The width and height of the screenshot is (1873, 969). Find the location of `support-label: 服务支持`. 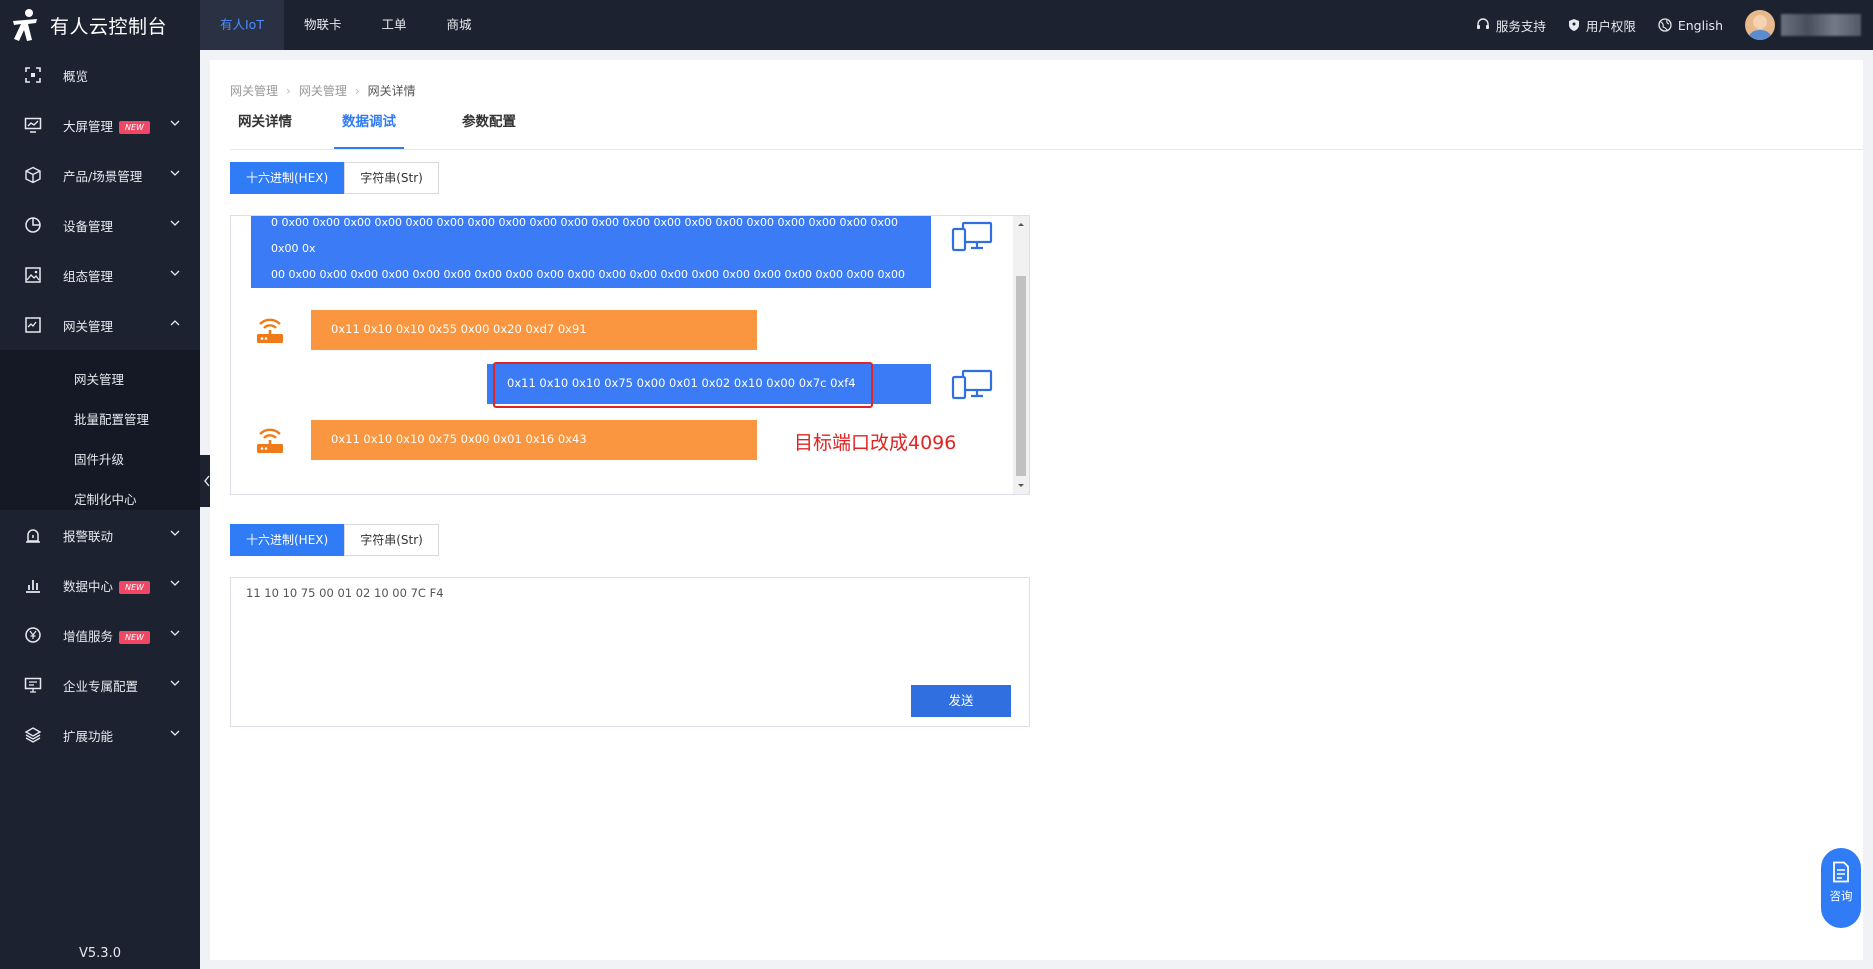

support-label: 服务支持 is located at coordinates (1520, 26).